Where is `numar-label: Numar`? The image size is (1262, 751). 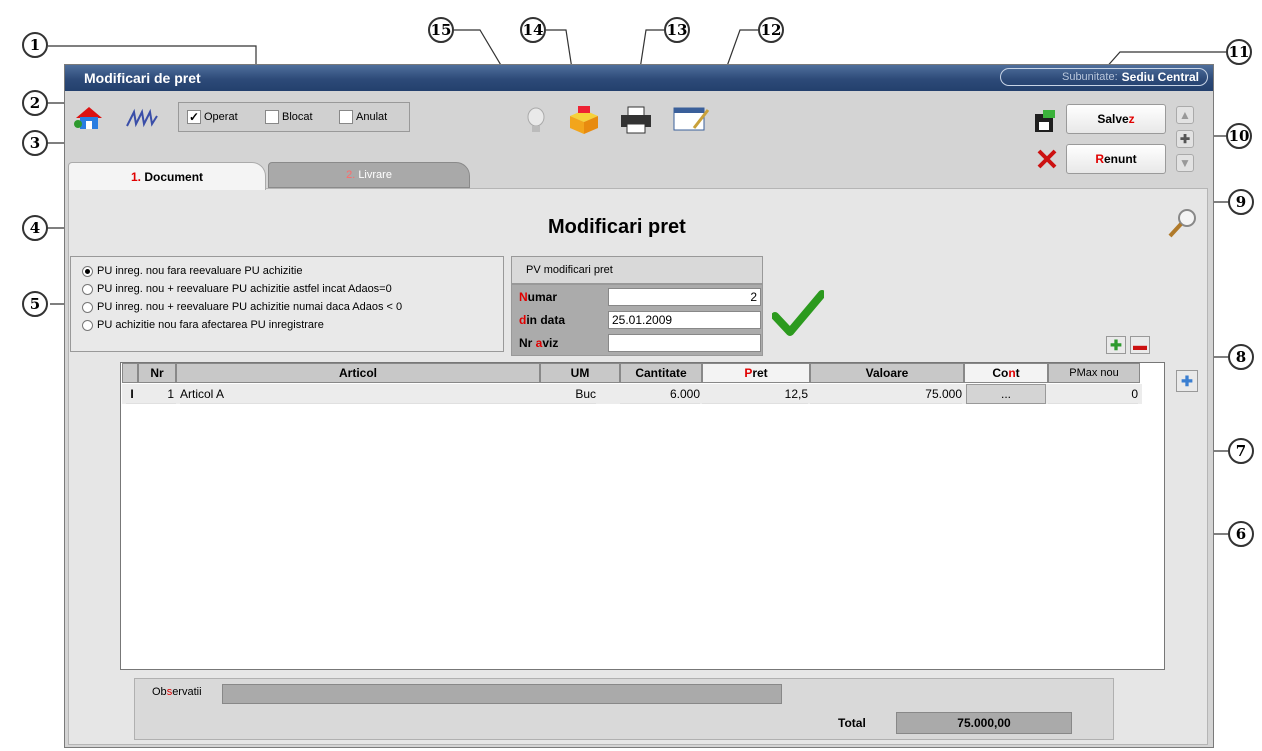 numar-label: Numar is located at coordinates (538, 297).